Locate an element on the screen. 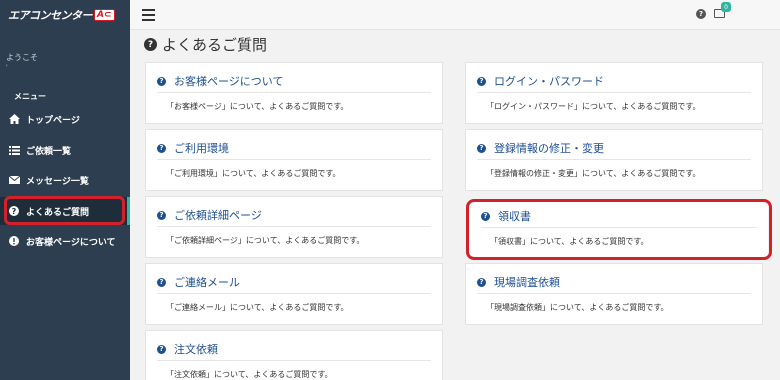 The image size is (780, 380). faq-card-title: ? ログイン・パスワード is located at coordinates (540, 81).